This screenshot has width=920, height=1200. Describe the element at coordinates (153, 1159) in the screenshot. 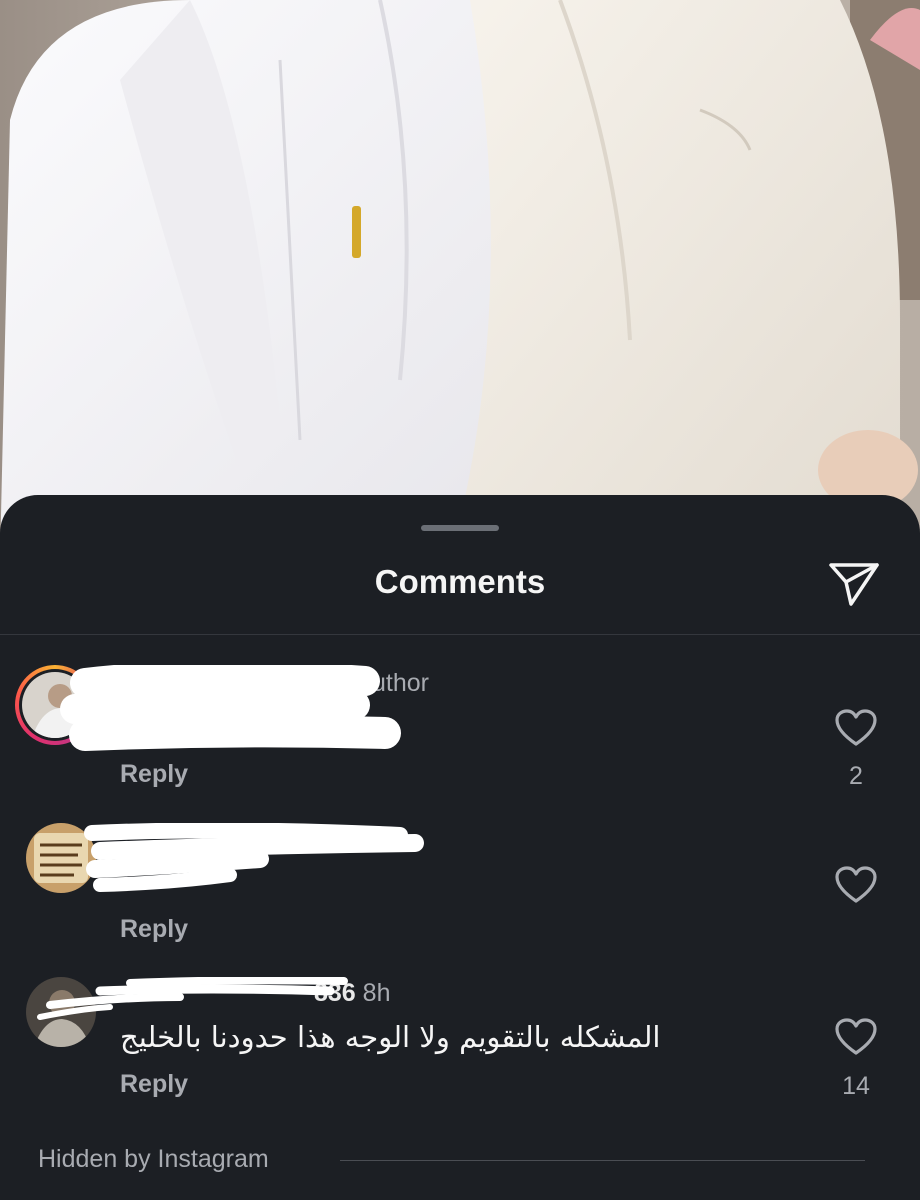

I see `hidden-comments-toggle: Hidden by Instagram` at that location.